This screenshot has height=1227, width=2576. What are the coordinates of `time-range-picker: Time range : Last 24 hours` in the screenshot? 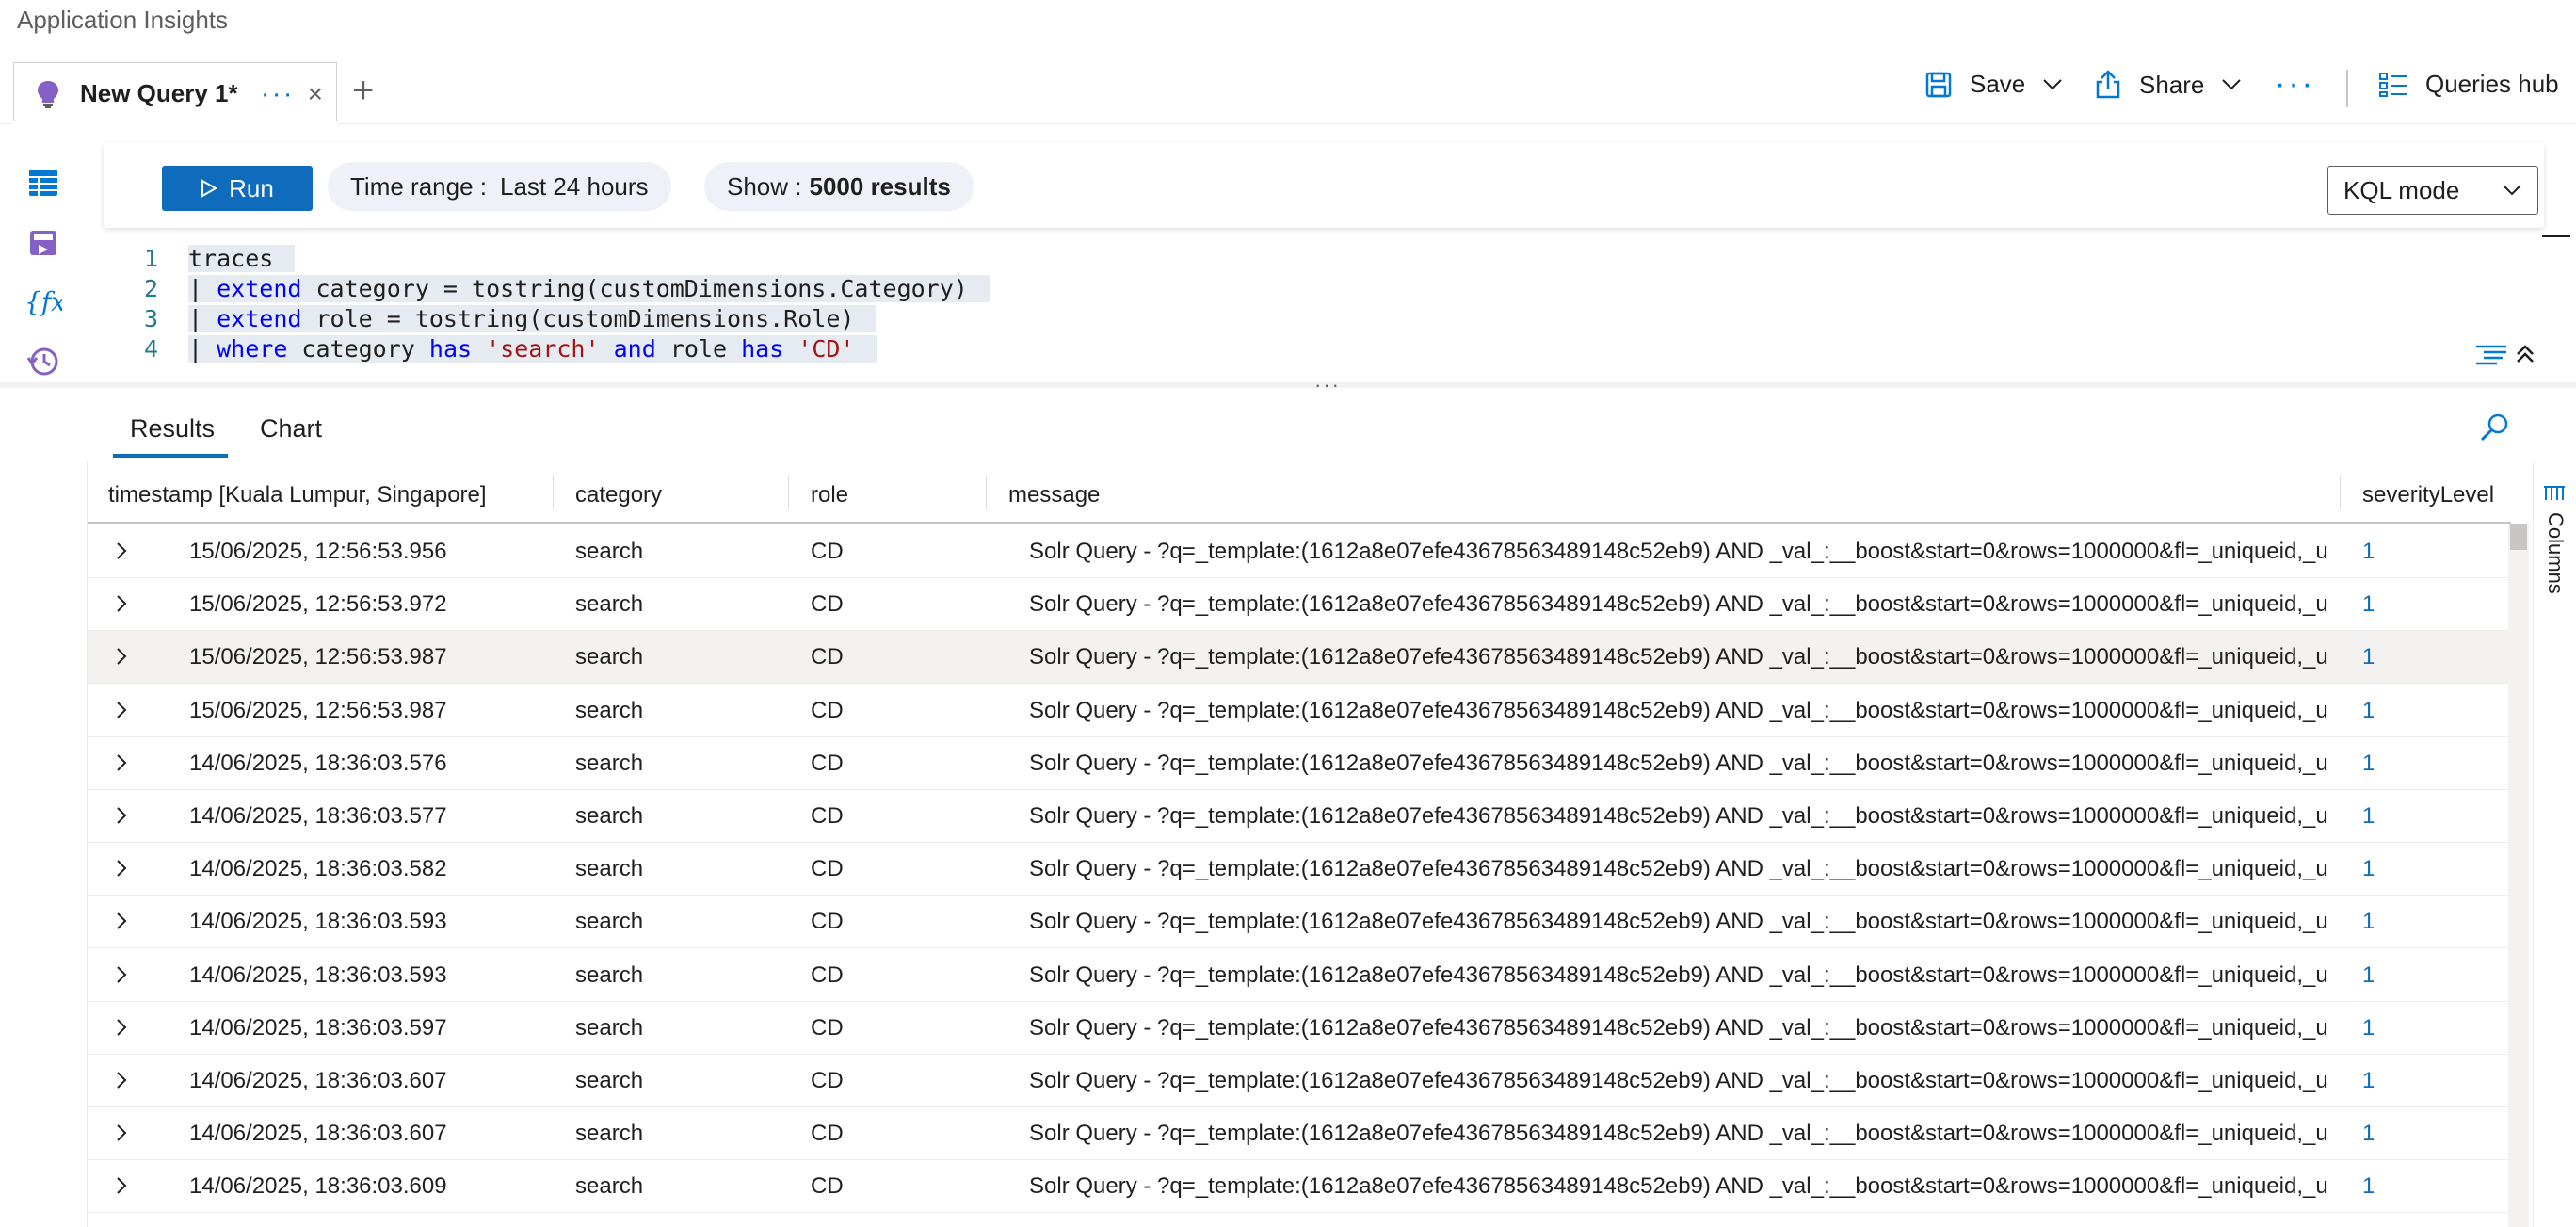 It's located at (499, 186).